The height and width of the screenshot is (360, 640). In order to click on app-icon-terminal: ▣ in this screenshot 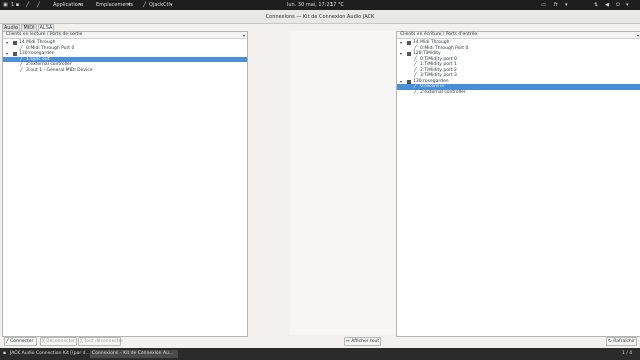, I will do `click(5, 5)`.